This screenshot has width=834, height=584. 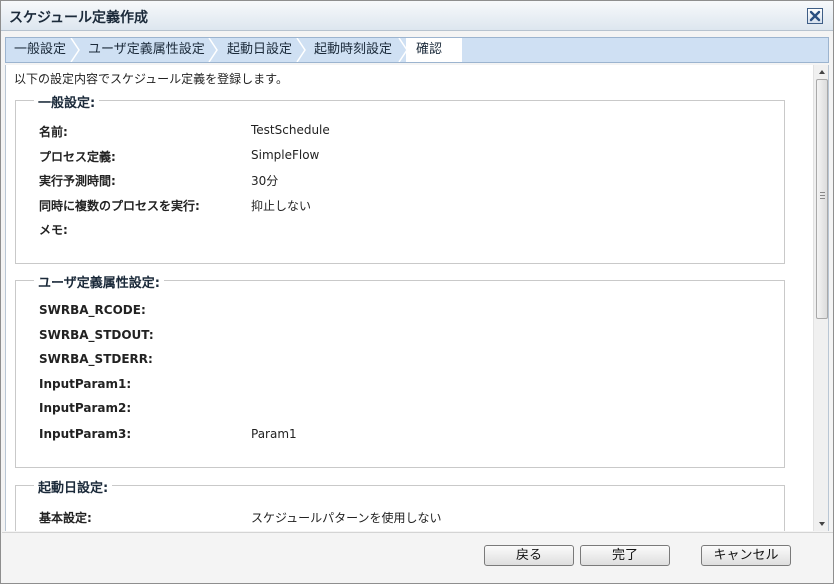 I want to click on concurrent-run-label: 同時に複数のプロセスを実行:, so click(x=119, y=206).